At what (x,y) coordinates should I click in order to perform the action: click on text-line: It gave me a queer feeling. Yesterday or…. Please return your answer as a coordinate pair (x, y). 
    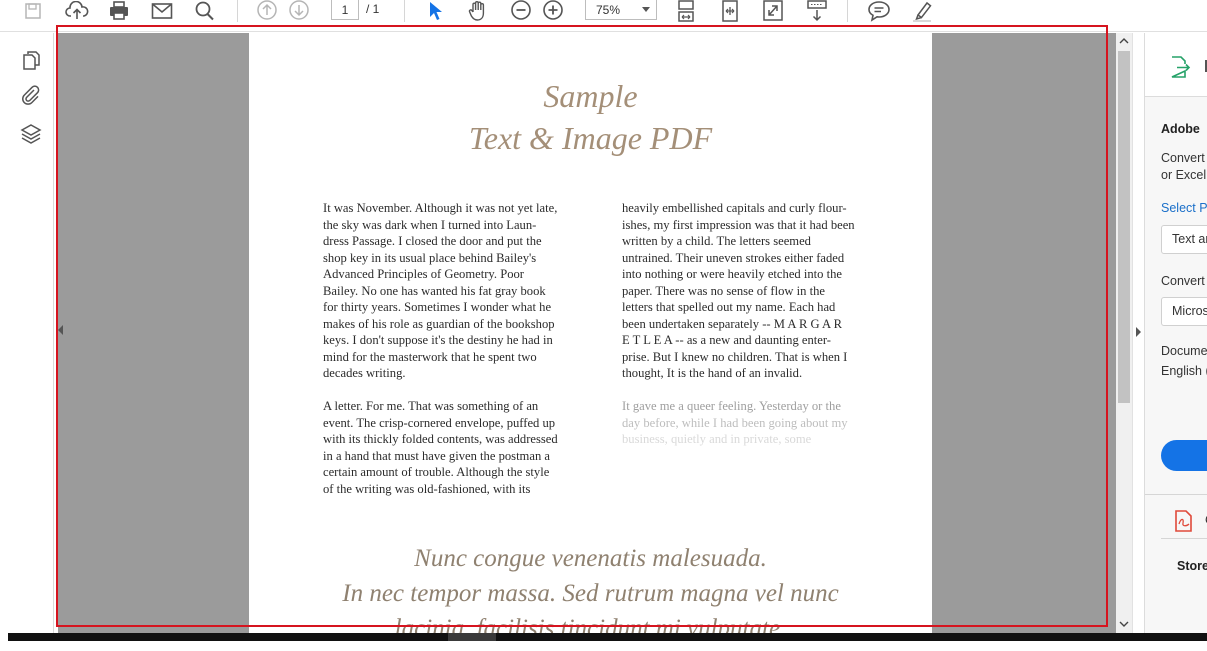
    Looking at the image, I should click on (731, 406).